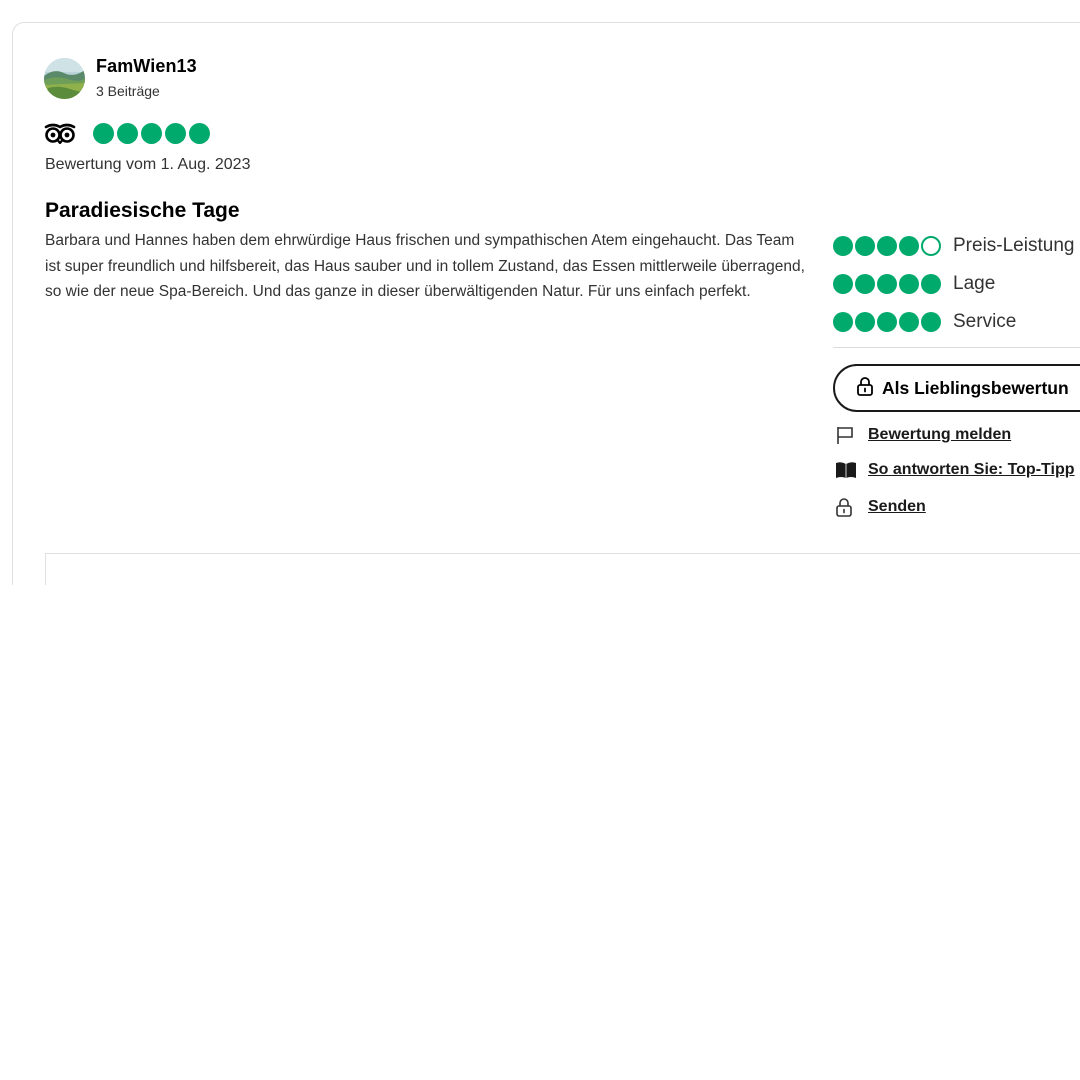  Describe the element at coordinates (939, 435) in the screenshot. I see `report-review-link: Bewertung melden` at that location.